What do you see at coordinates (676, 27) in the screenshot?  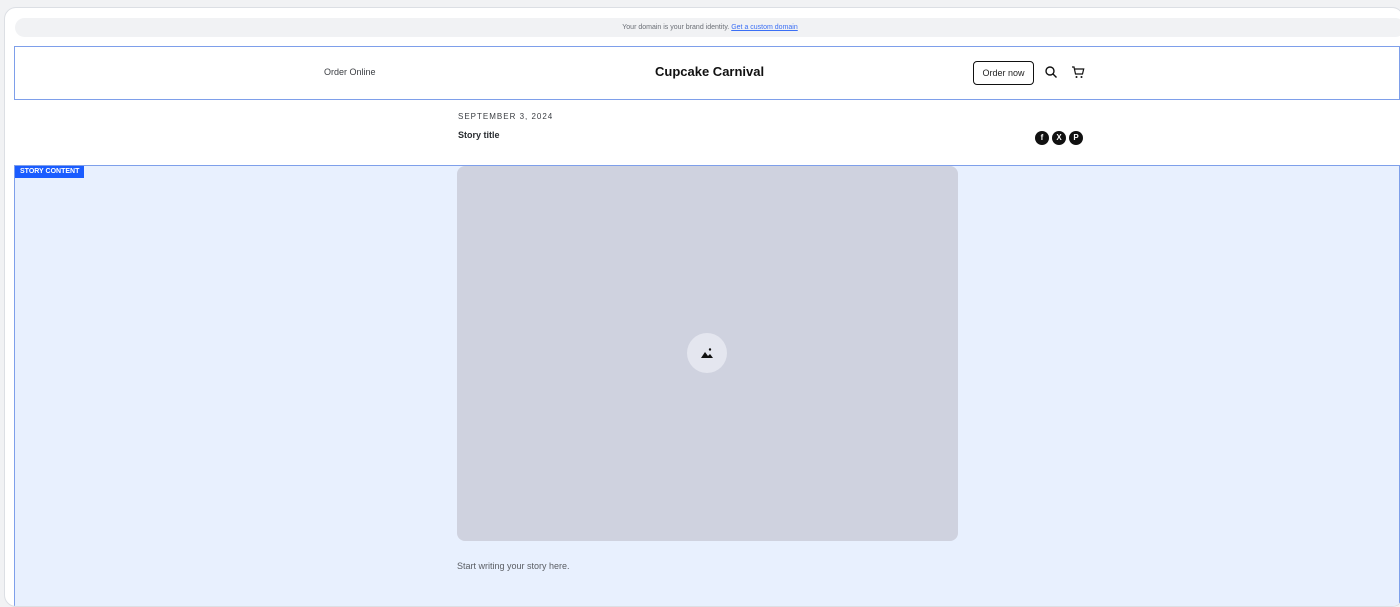 I see `banner-message: Your domain is your brand identity.` at bounding box center [676, 27].